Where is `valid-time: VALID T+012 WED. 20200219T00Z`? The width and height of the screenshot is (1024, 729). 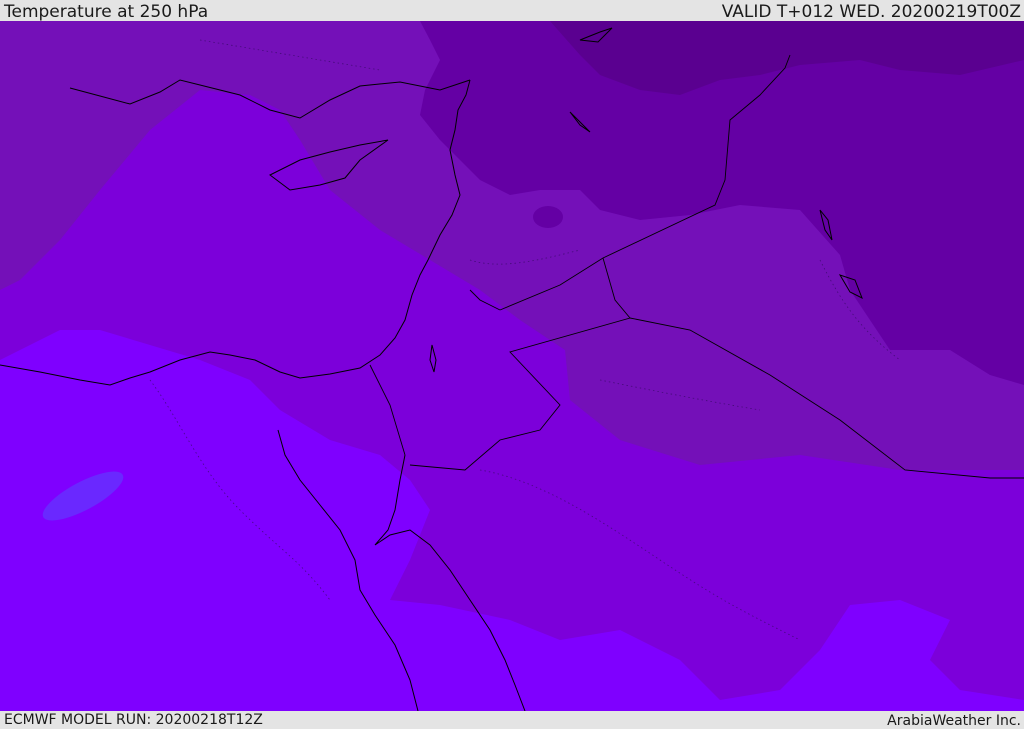
valid-time: VALID T+012 WED. 20200219T00Z is located at coordinates (871, 12).